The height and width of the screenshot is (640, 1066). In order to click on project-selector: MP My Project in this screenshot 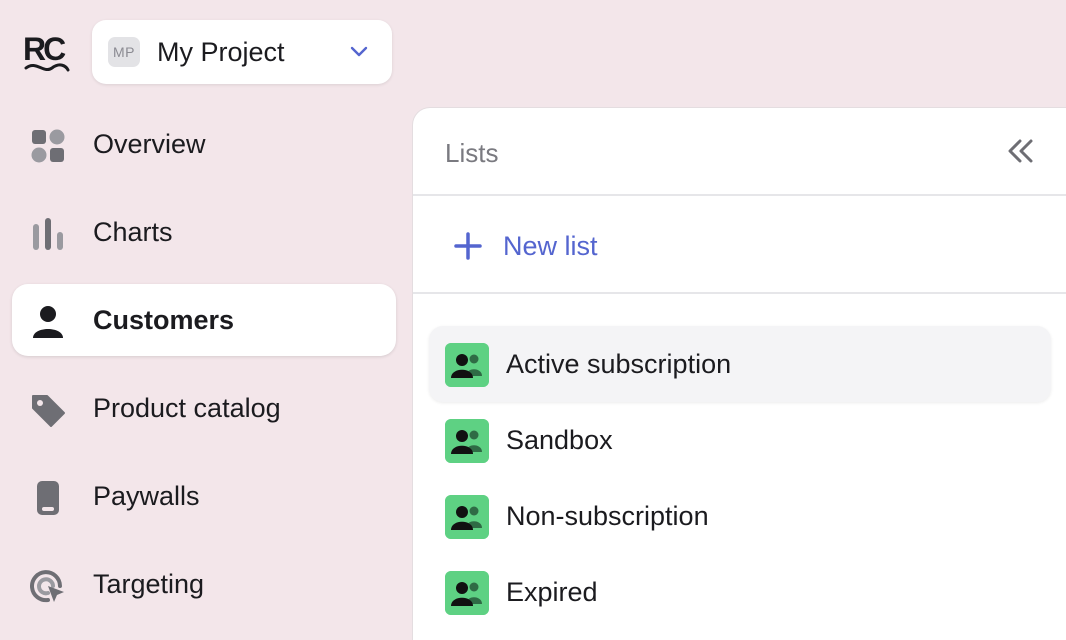, I will do `click(242, 52)`.